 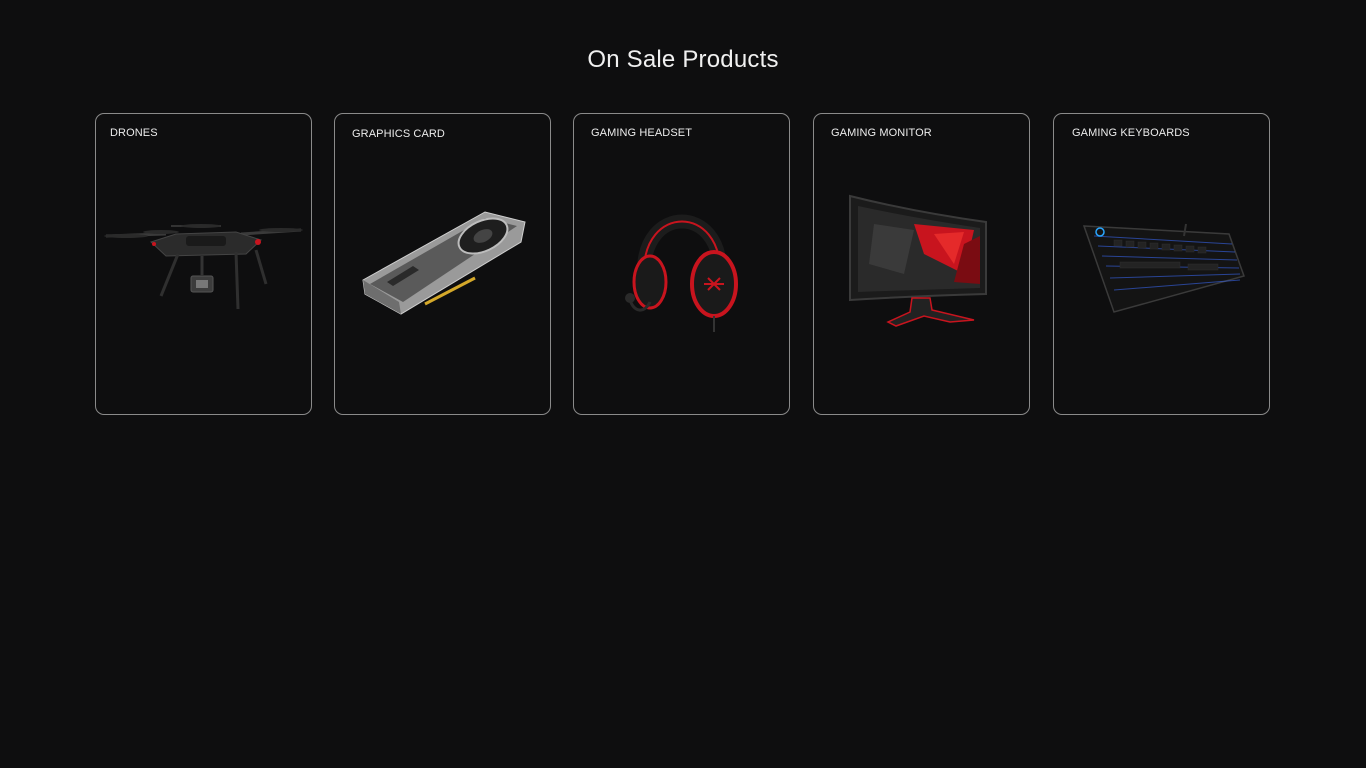 I want to click on graphics-card-icon, so click(x=444, y=263).